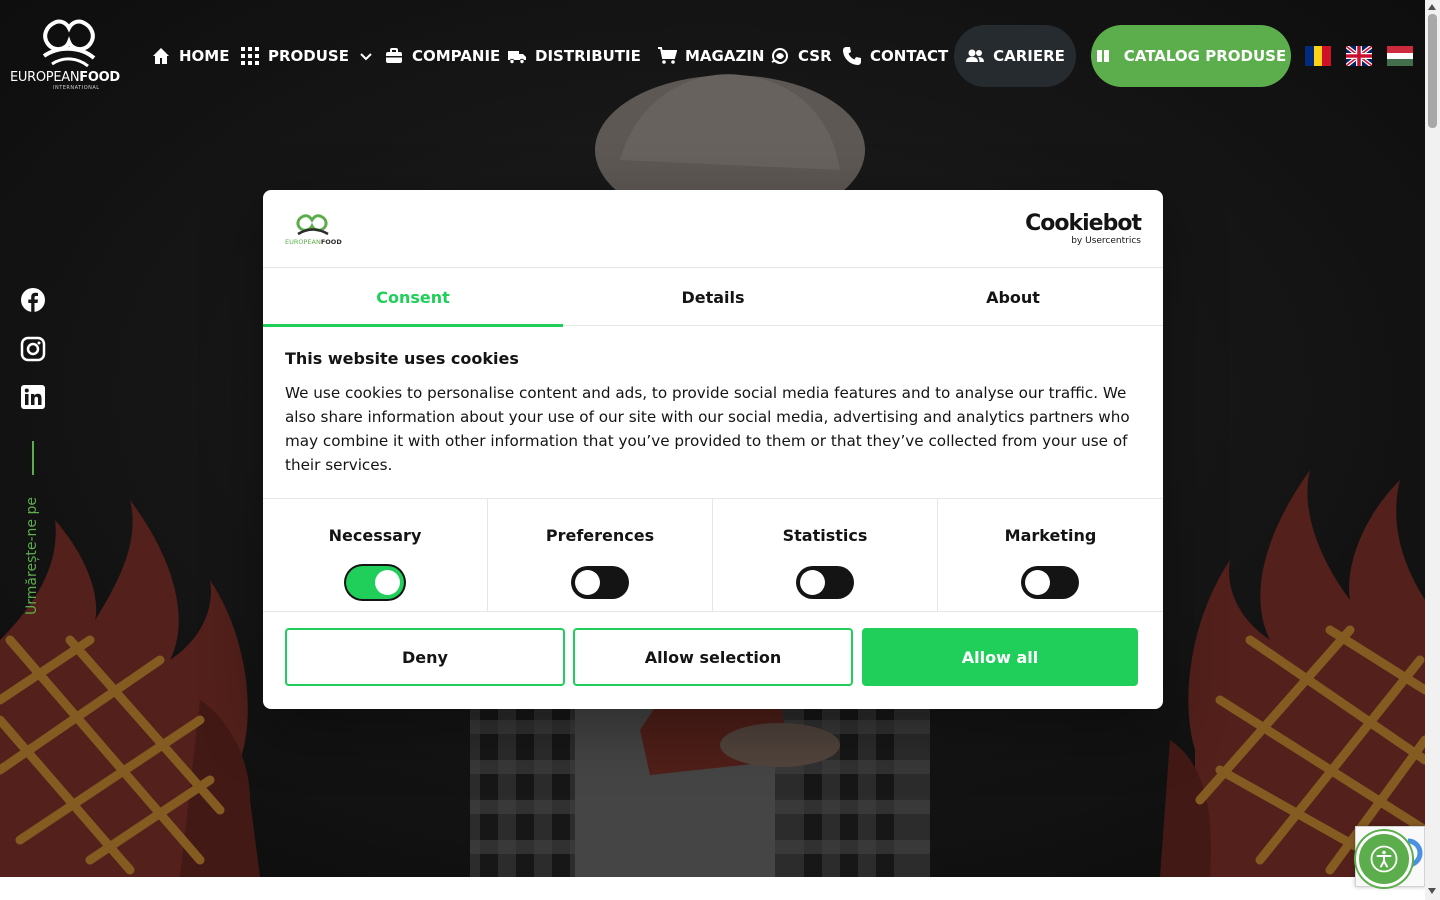 The height and width of the screenshot is (900, 1440). I want to click on book-icon, so click(1106, 56).